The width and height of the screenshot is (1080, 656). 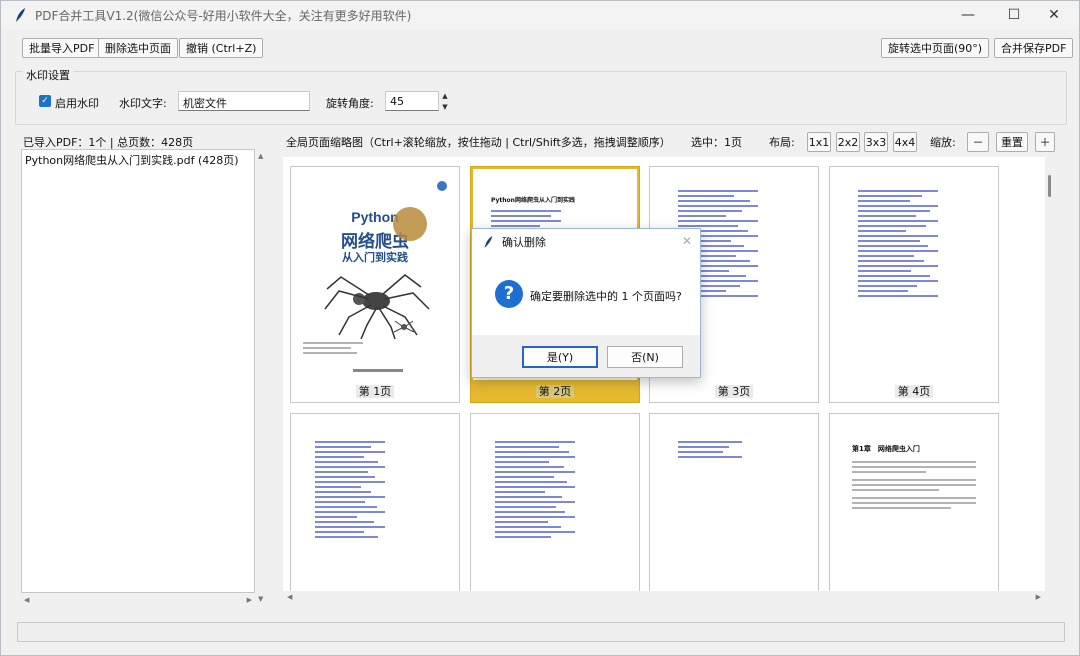 What do you see at coordinates (375, 274) in the screenshot?
I see `page-cover: Python 网络爬虫 从入门到实践` at bounding box center [375, 274].